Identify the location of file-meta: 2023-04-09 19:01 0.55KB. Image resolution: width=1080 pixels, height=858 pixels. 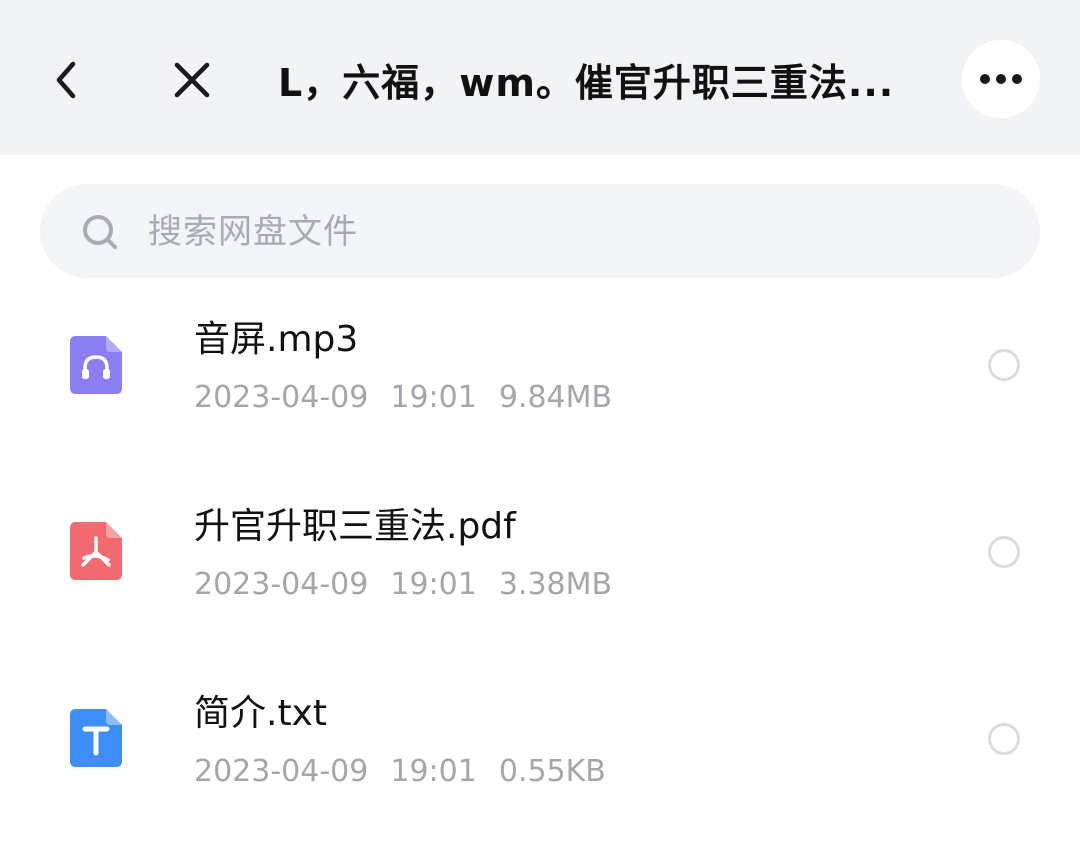
(400, 772).